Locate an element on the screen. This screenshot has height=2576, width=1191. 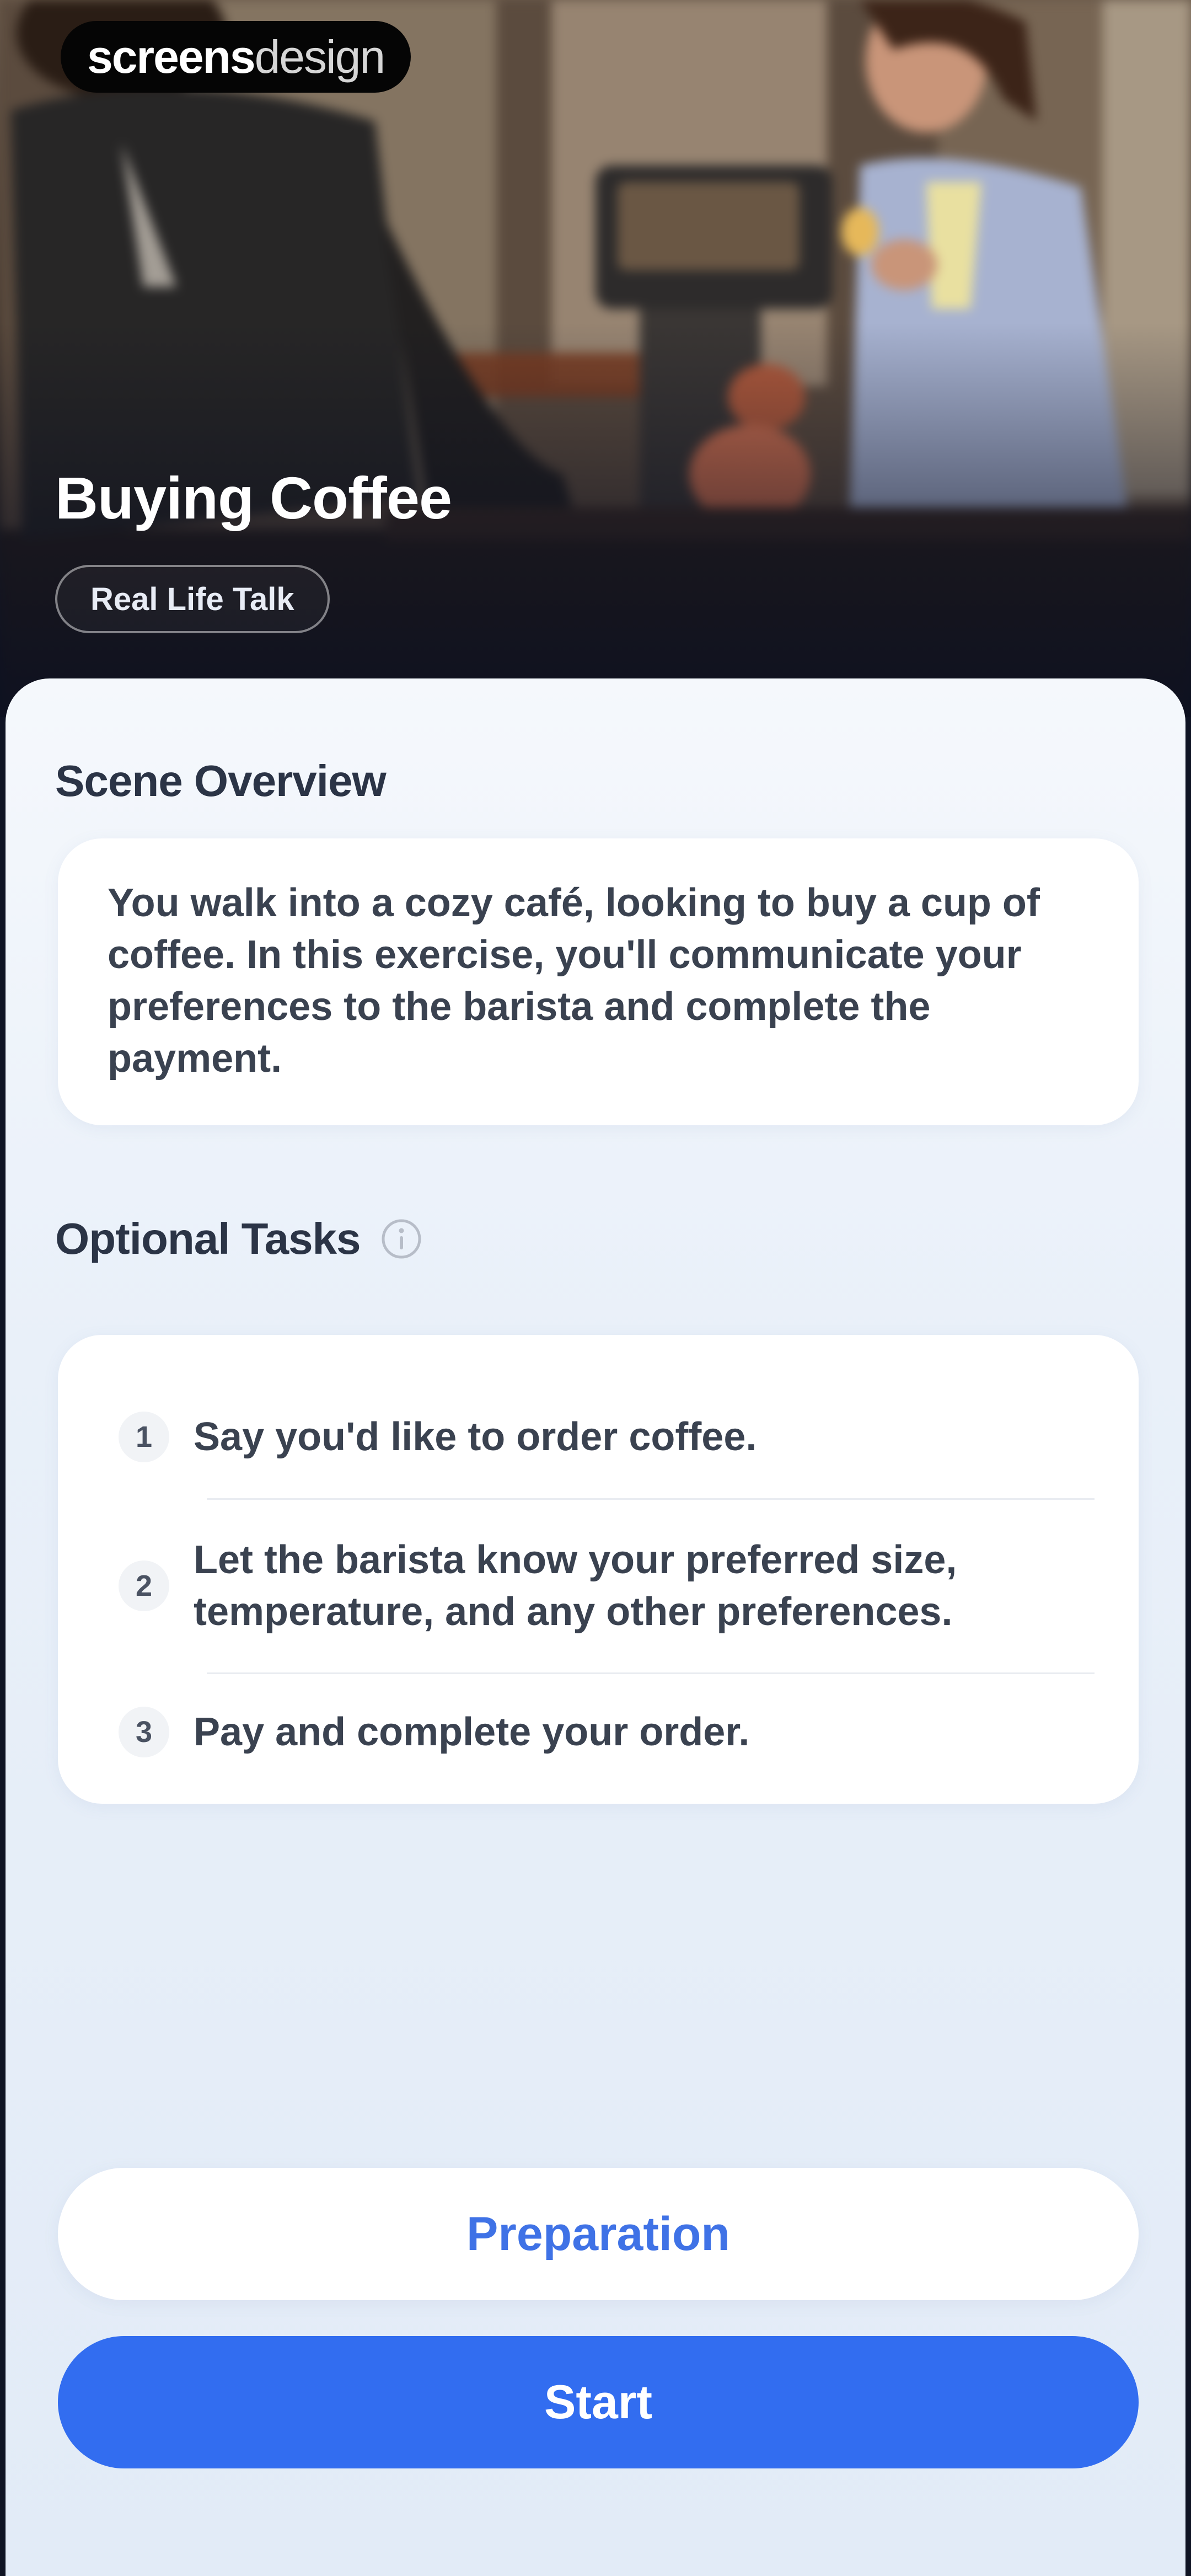
brand-logo-badge: screens design is located at coordinates (236, 57).